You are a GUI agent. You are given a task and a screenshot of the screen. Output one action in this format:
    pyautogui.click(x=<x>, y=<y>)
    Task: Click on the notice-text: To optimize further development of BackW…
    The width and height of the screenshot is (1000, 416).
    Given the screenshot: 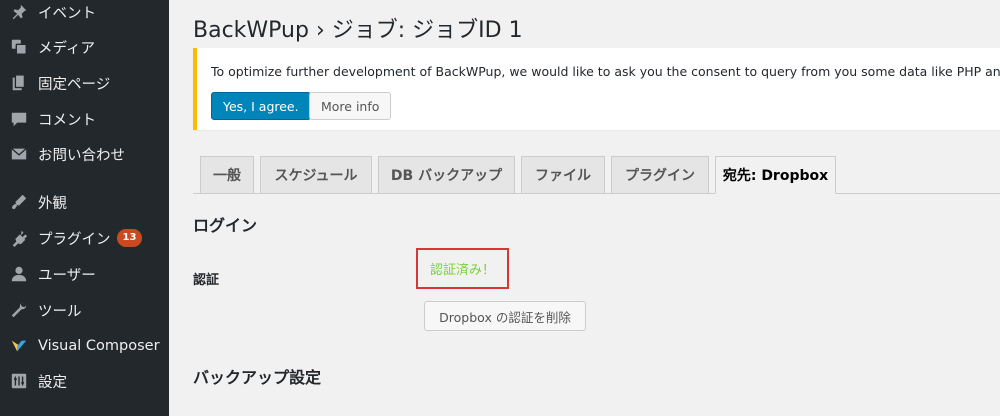 What is the action you would take?
    pyautogui.click(x=605, y=71)
    